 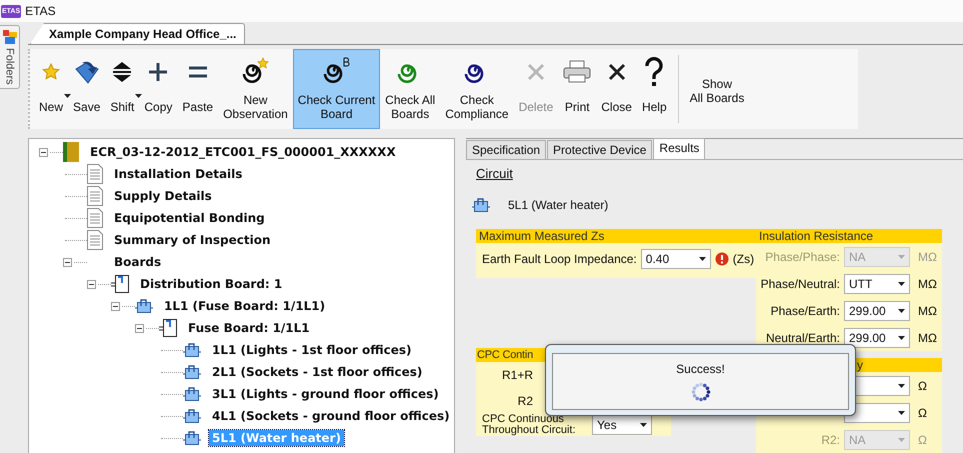 I want to click on tree-item: Fuse Board: 1/1L1, so click(x=249, y=328).